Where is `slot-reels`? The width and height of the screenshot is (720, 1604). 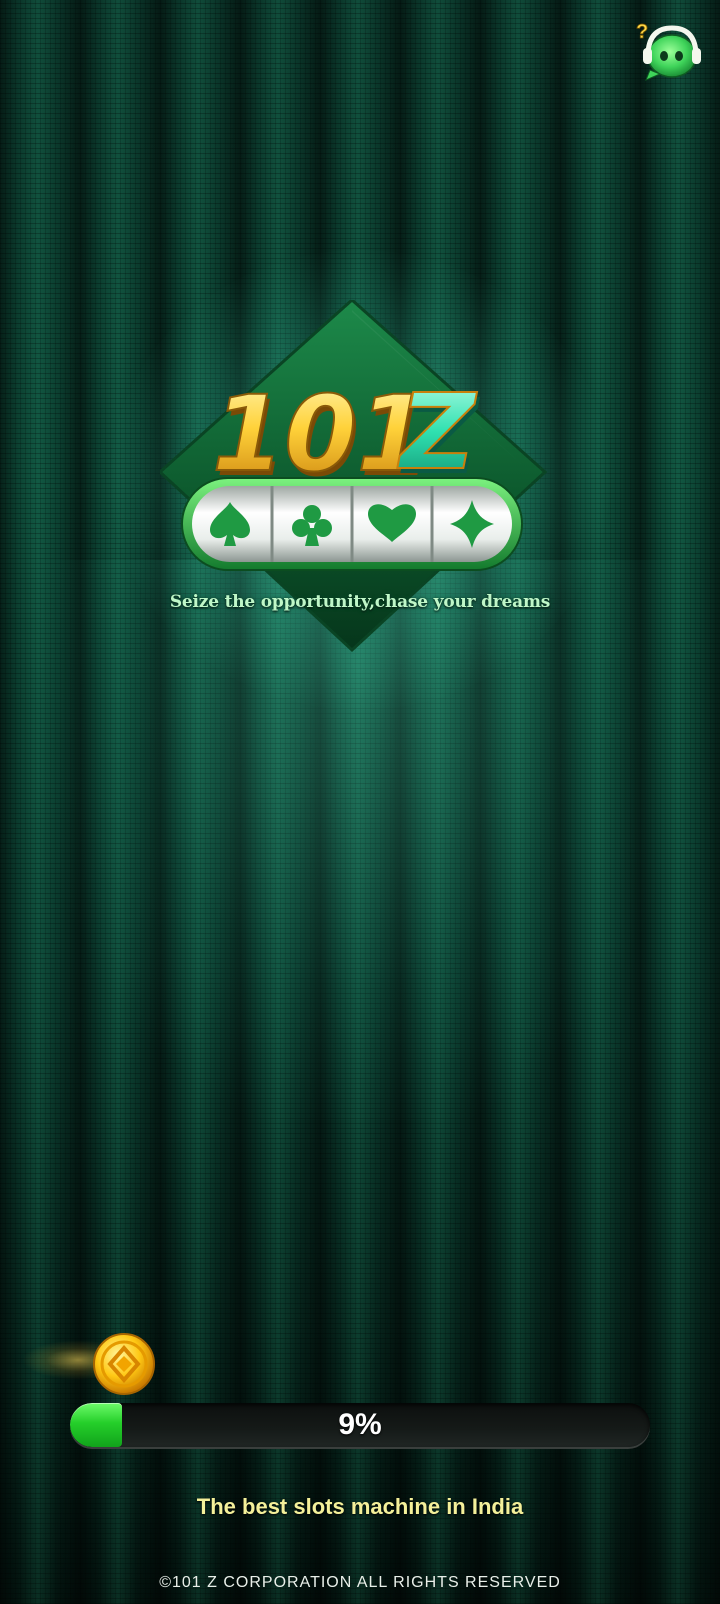 slot-reels is located at coordinates (352, 524).